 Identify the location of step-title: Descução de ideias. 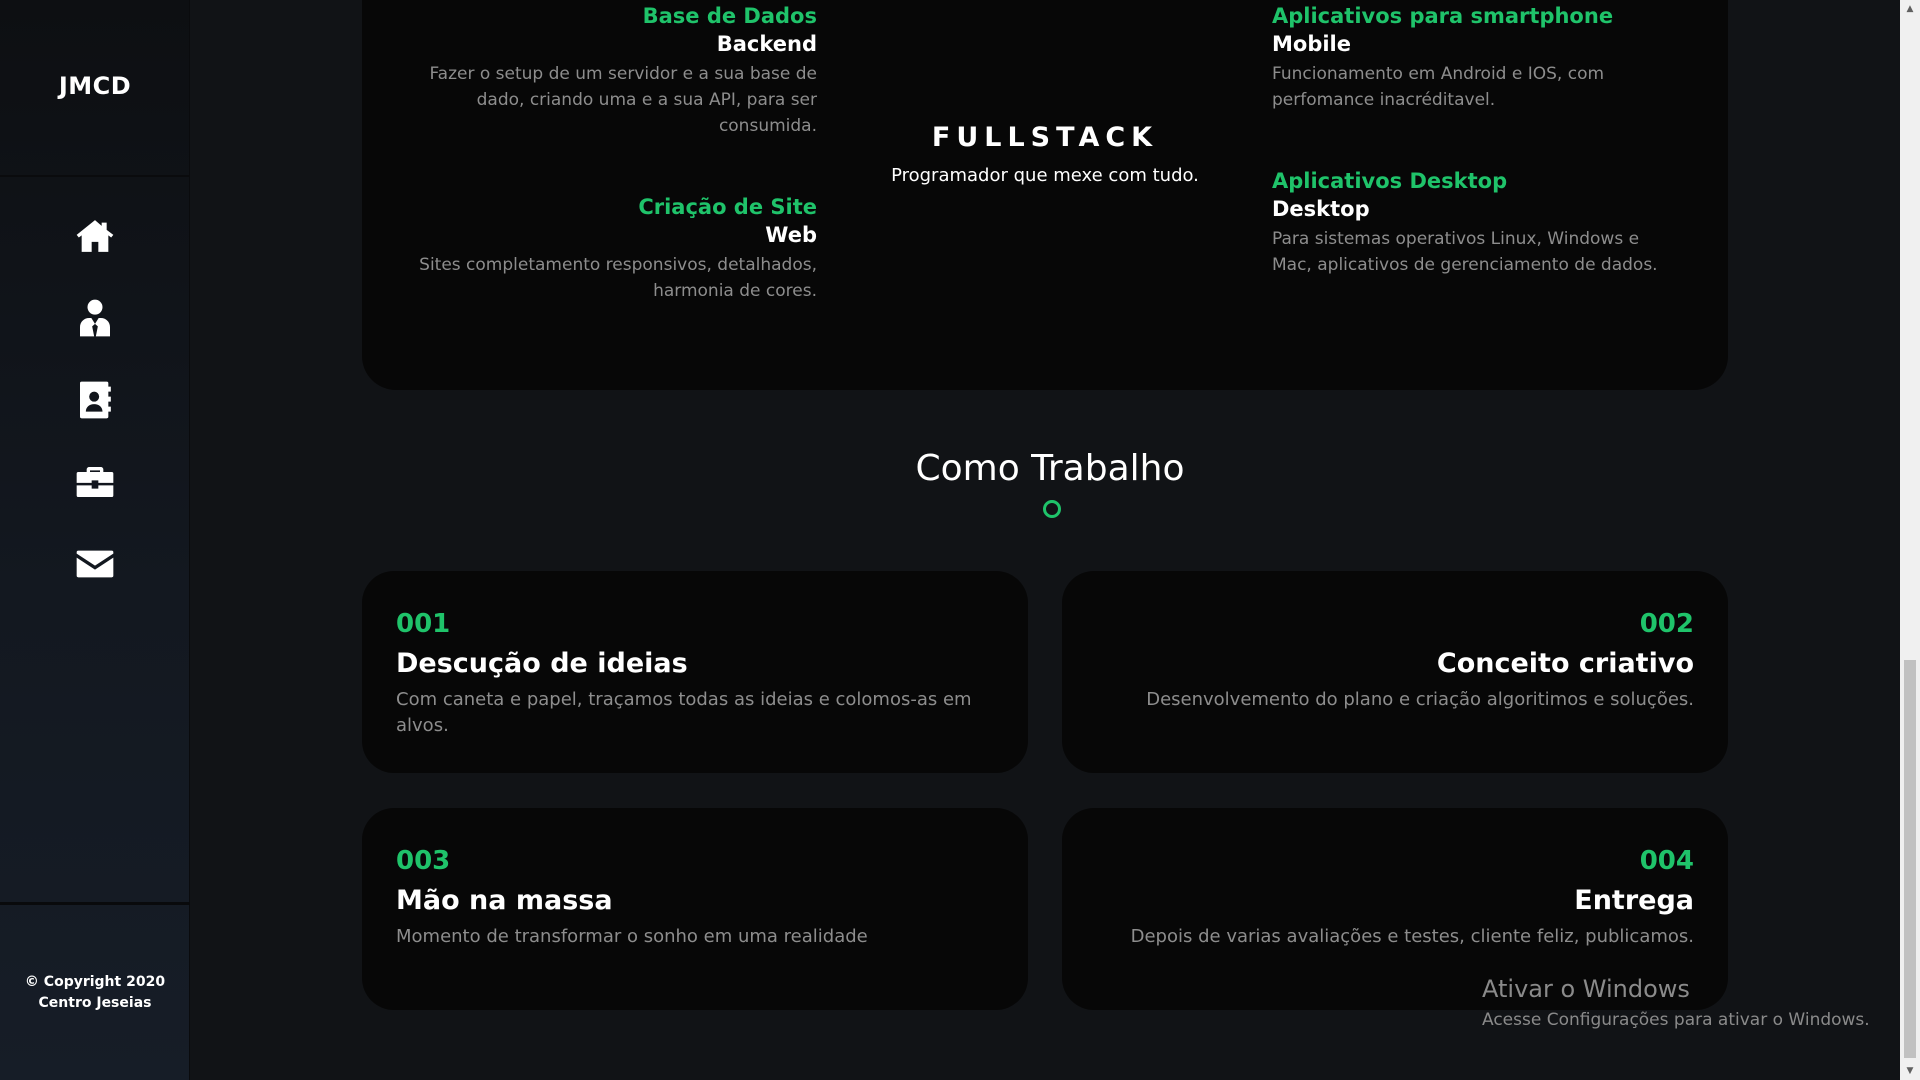
(542, 663).